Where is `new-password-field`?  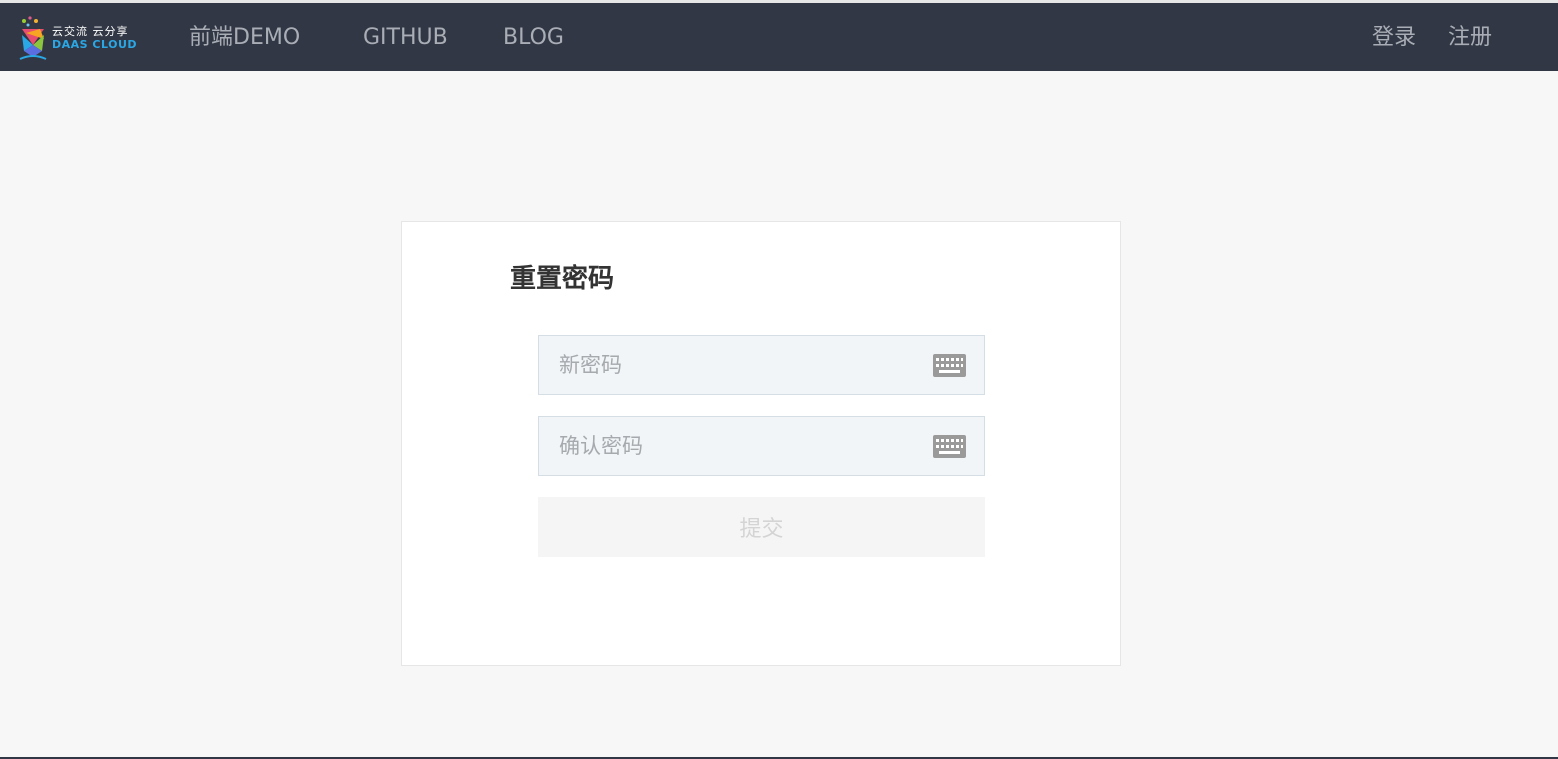
new-password-field is located at coordinates (761, 365).